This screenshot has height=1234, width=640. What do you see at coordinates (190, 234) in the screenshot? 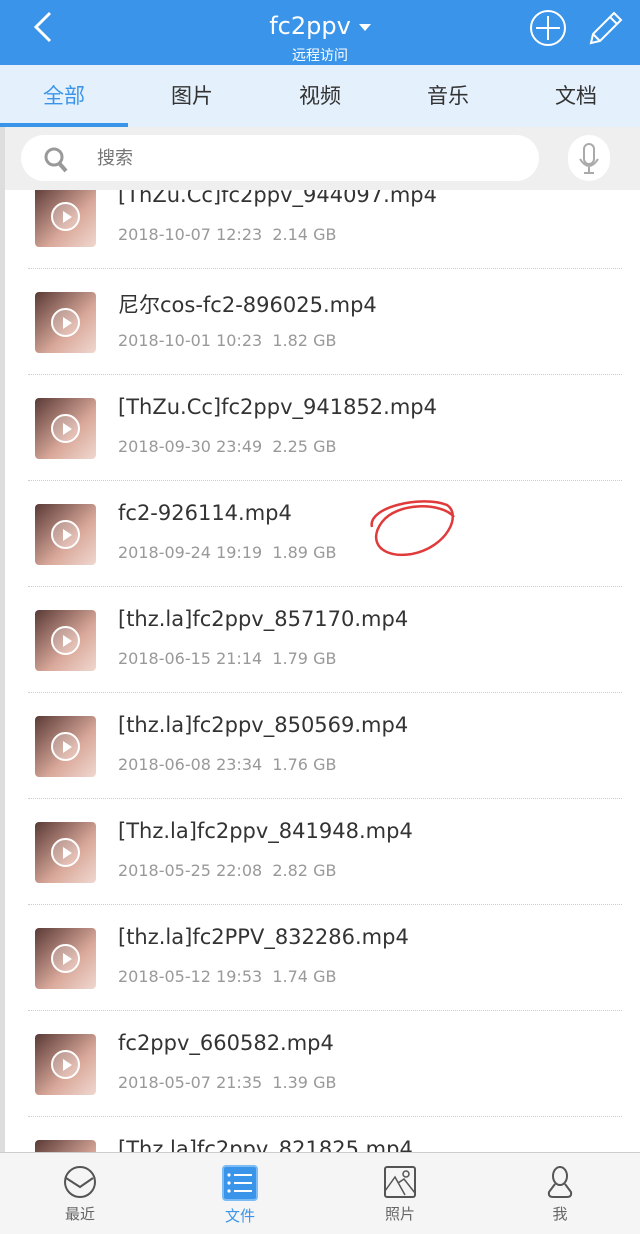
I see `file-date: 2018-10-07 12:23` at bounding box center [190, 234].